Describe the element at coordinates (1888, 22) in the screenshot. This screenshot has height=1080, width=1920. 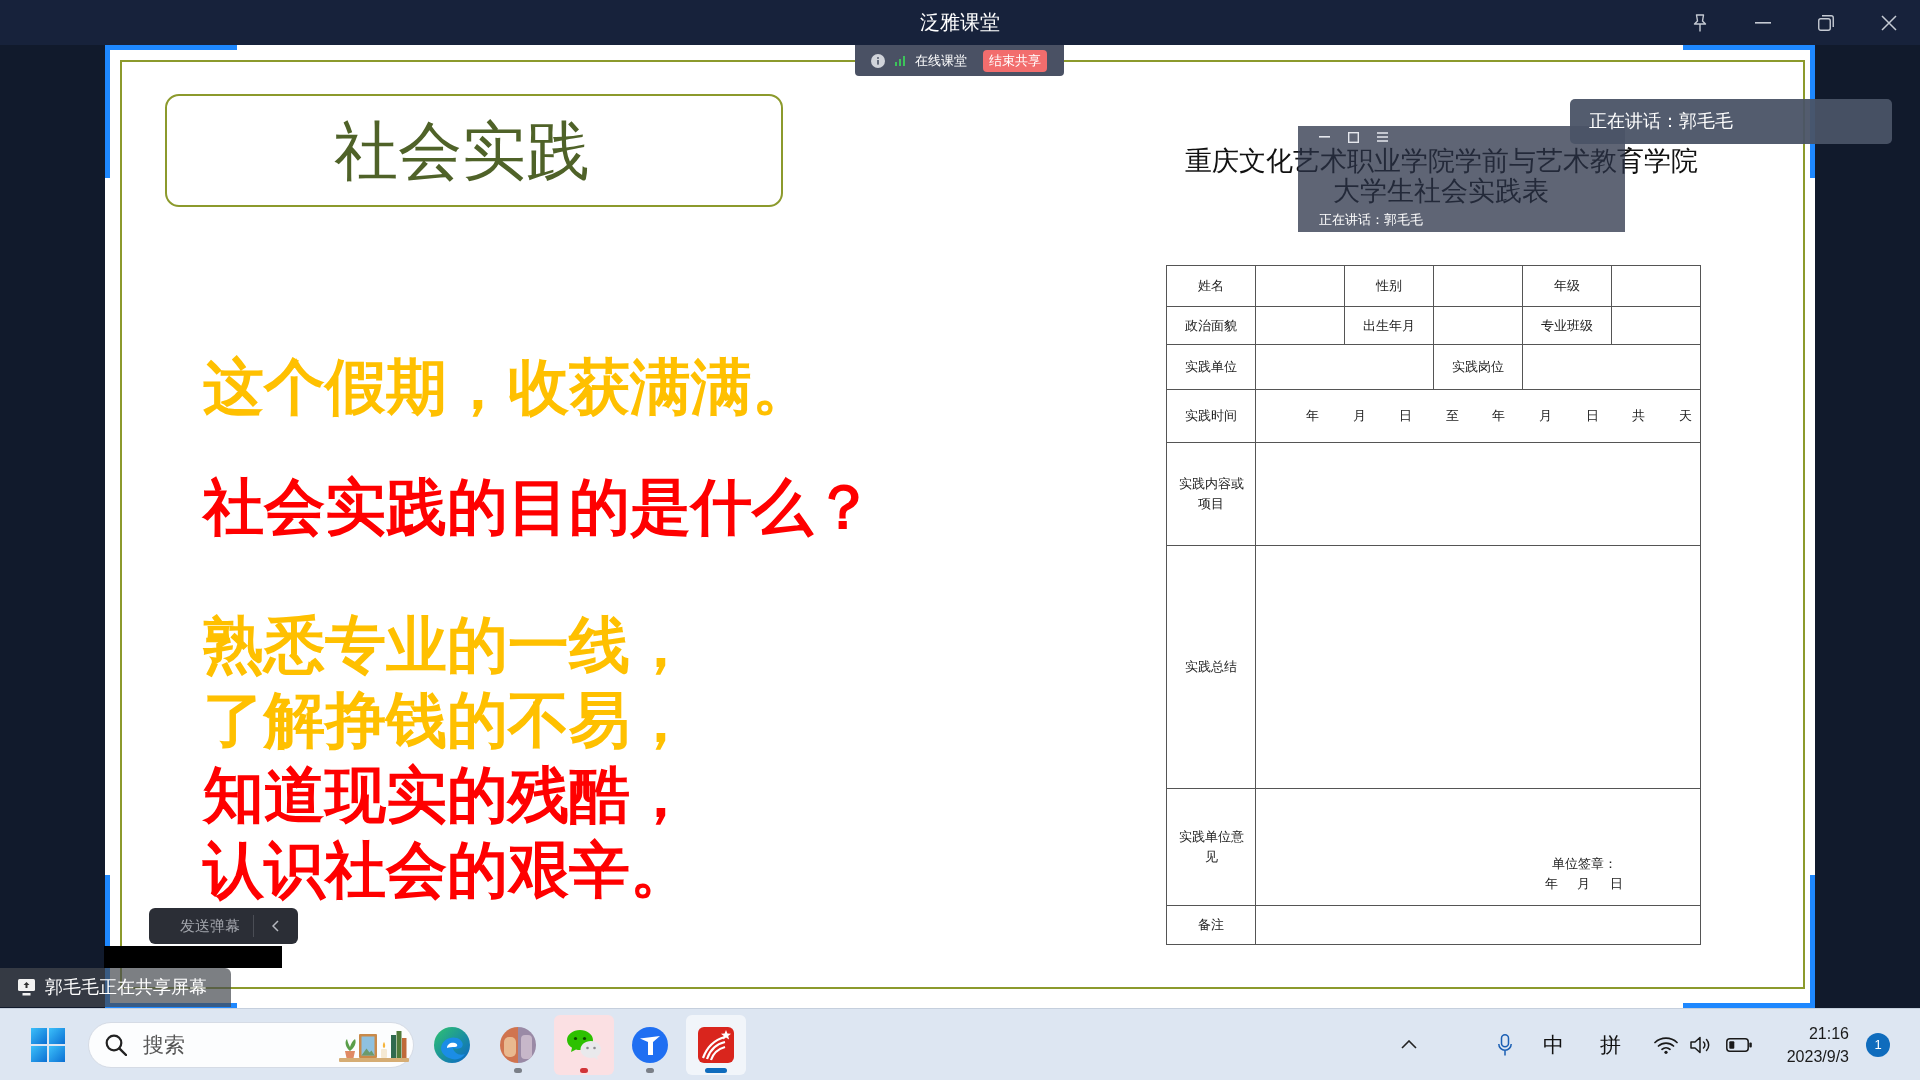
I see `close-icon` at that location.